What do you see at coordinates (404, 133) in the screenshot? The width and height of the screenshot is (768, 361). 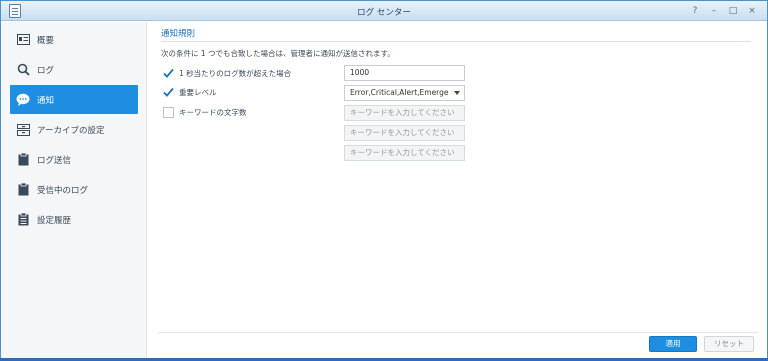 I see `keyword-input-2: キーワードを入力してください` at bounding box center [404, 133].